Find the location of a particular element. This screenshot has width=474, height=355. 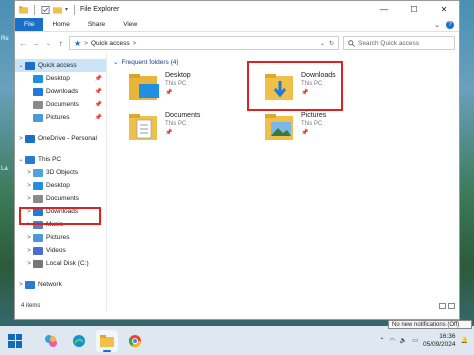

recent-locations-icon: ⌄ is located at coordinates (48, 43).